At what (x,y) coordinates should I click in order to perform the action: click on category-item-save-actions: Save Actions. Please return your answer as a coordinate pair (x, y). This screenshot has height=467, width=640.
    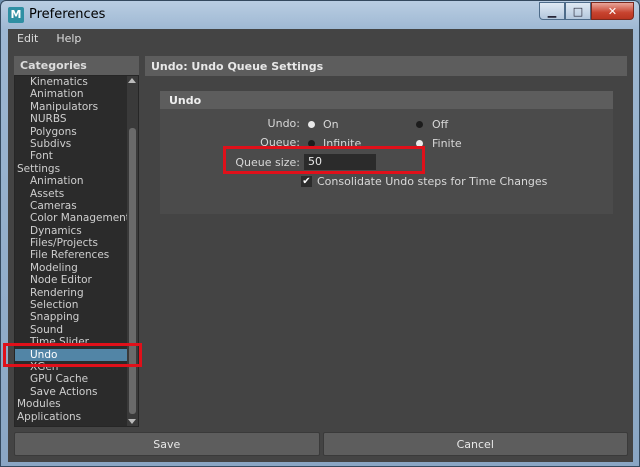
    Looking at the image, I should click on (76, 392).